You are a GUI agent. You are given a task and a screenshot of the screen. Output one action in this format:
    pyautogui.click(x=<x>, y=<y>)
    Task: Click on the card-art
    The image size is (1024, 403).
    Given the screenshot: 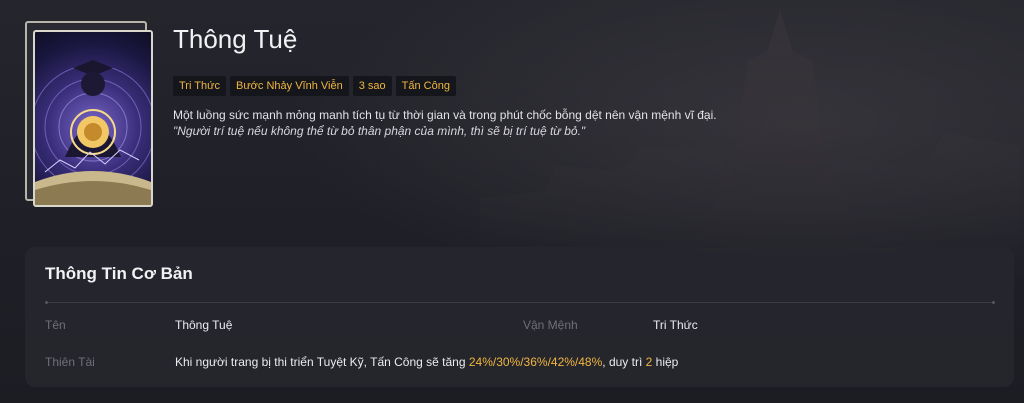 What is the action you would take?
    pyautogui.click(x=89, y=114)
    